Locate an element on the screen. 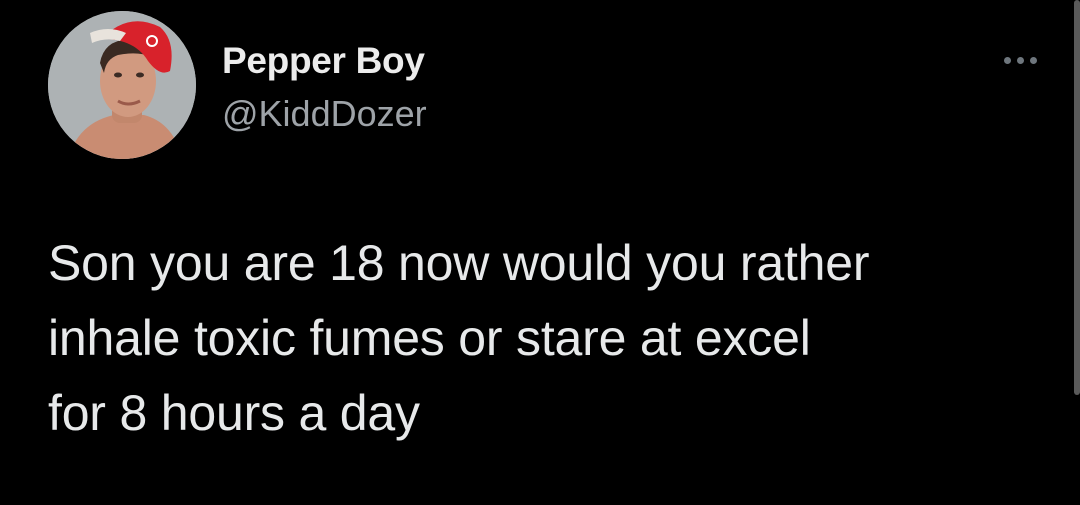 The width and height of the screenshot is (1080, 505). more-options-button is located at coordinates (1020, 60).